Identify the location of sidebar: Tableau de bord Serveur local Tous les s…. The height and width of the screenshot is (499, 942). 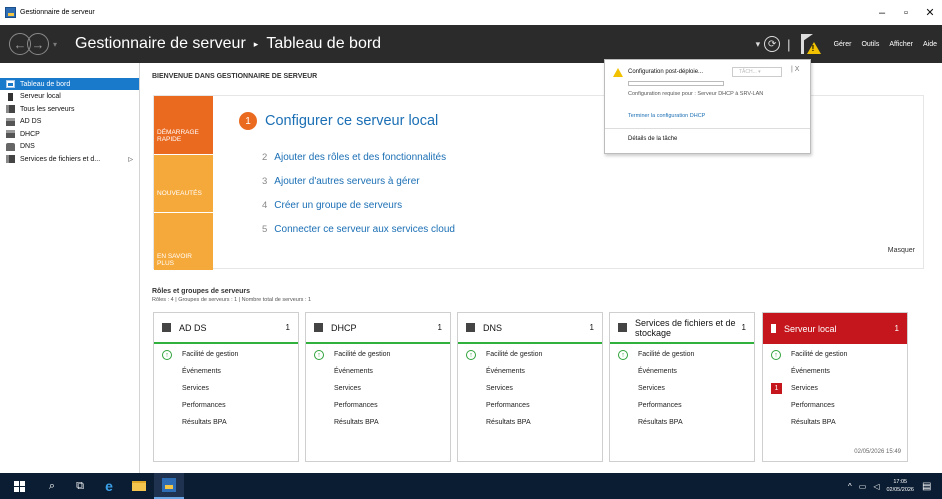
(70, 268).